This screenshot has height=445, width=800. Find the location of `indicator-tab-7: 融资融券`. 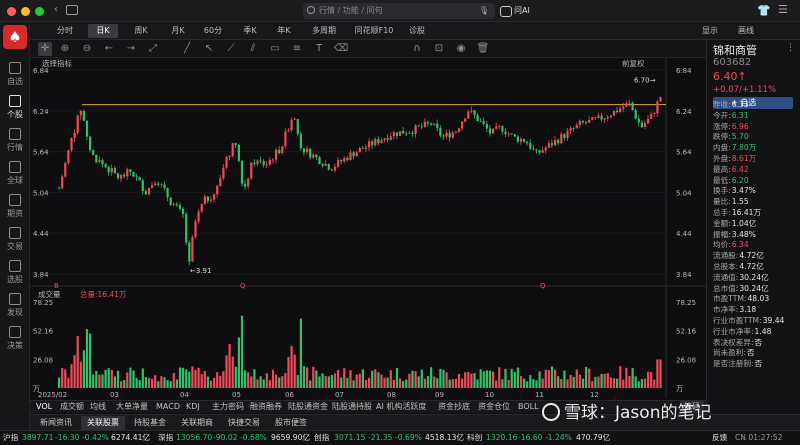

indicator-tab-7: 融资融券 is located at coordinates (266, 407).